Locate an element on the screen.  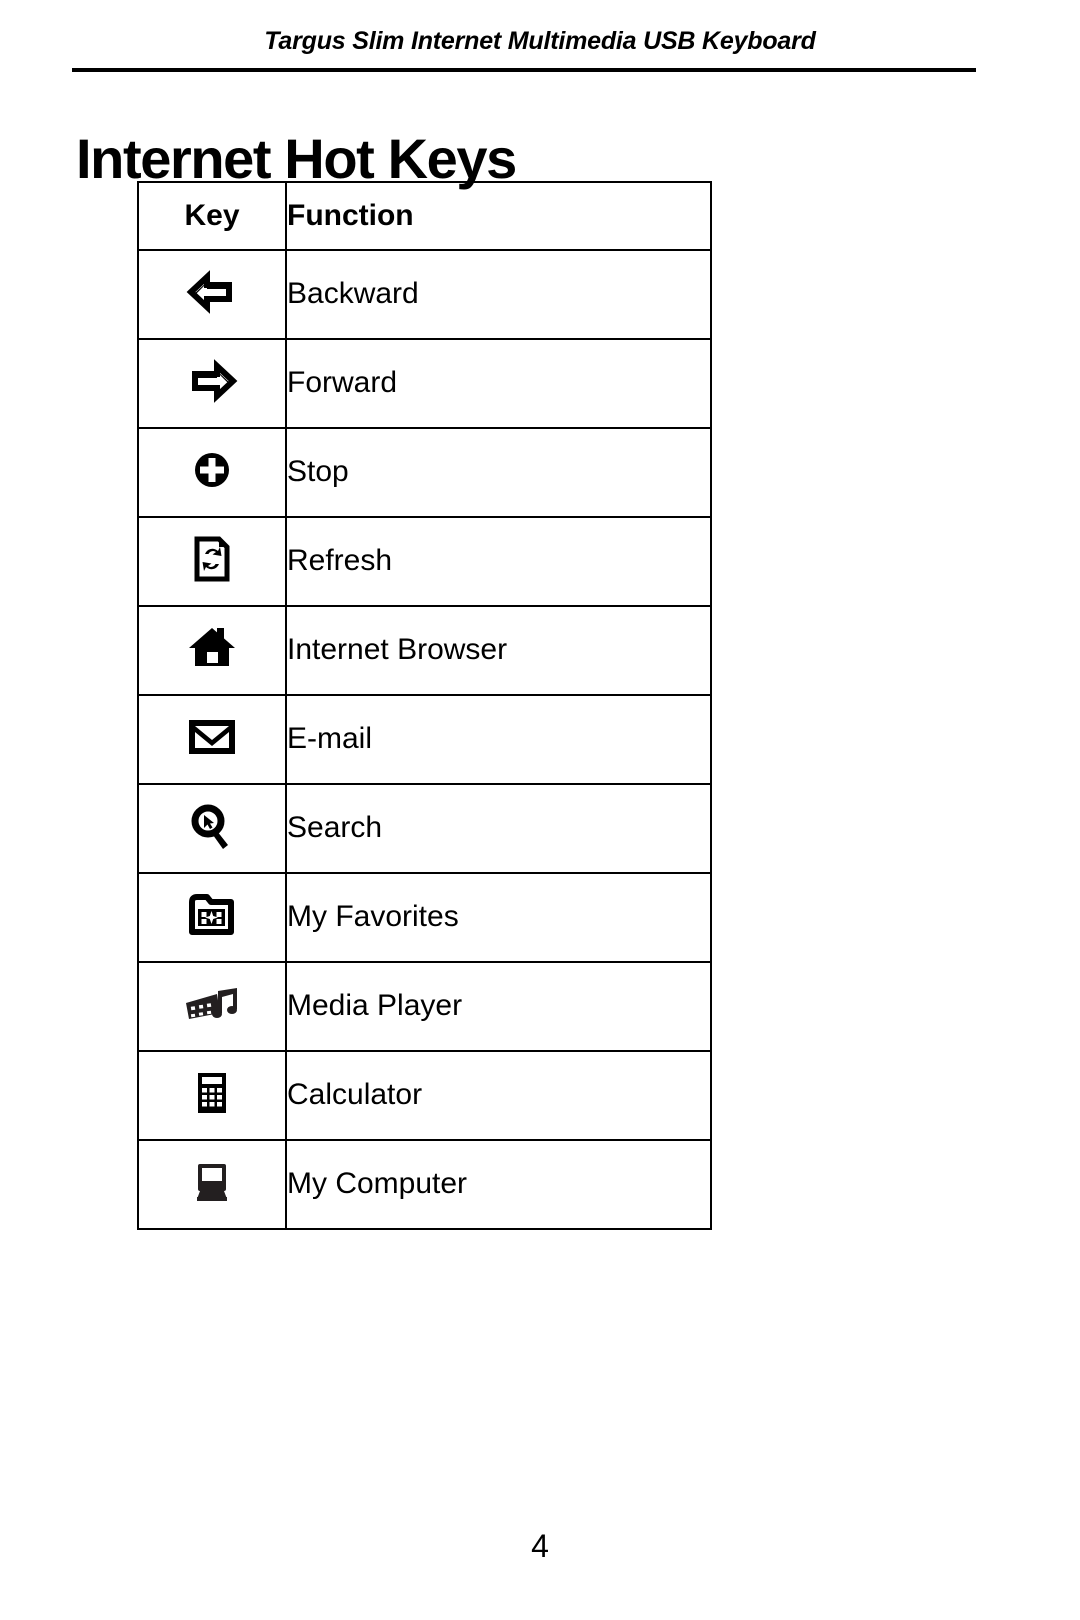
table-row: Backward is located at coordinates (424, 294).